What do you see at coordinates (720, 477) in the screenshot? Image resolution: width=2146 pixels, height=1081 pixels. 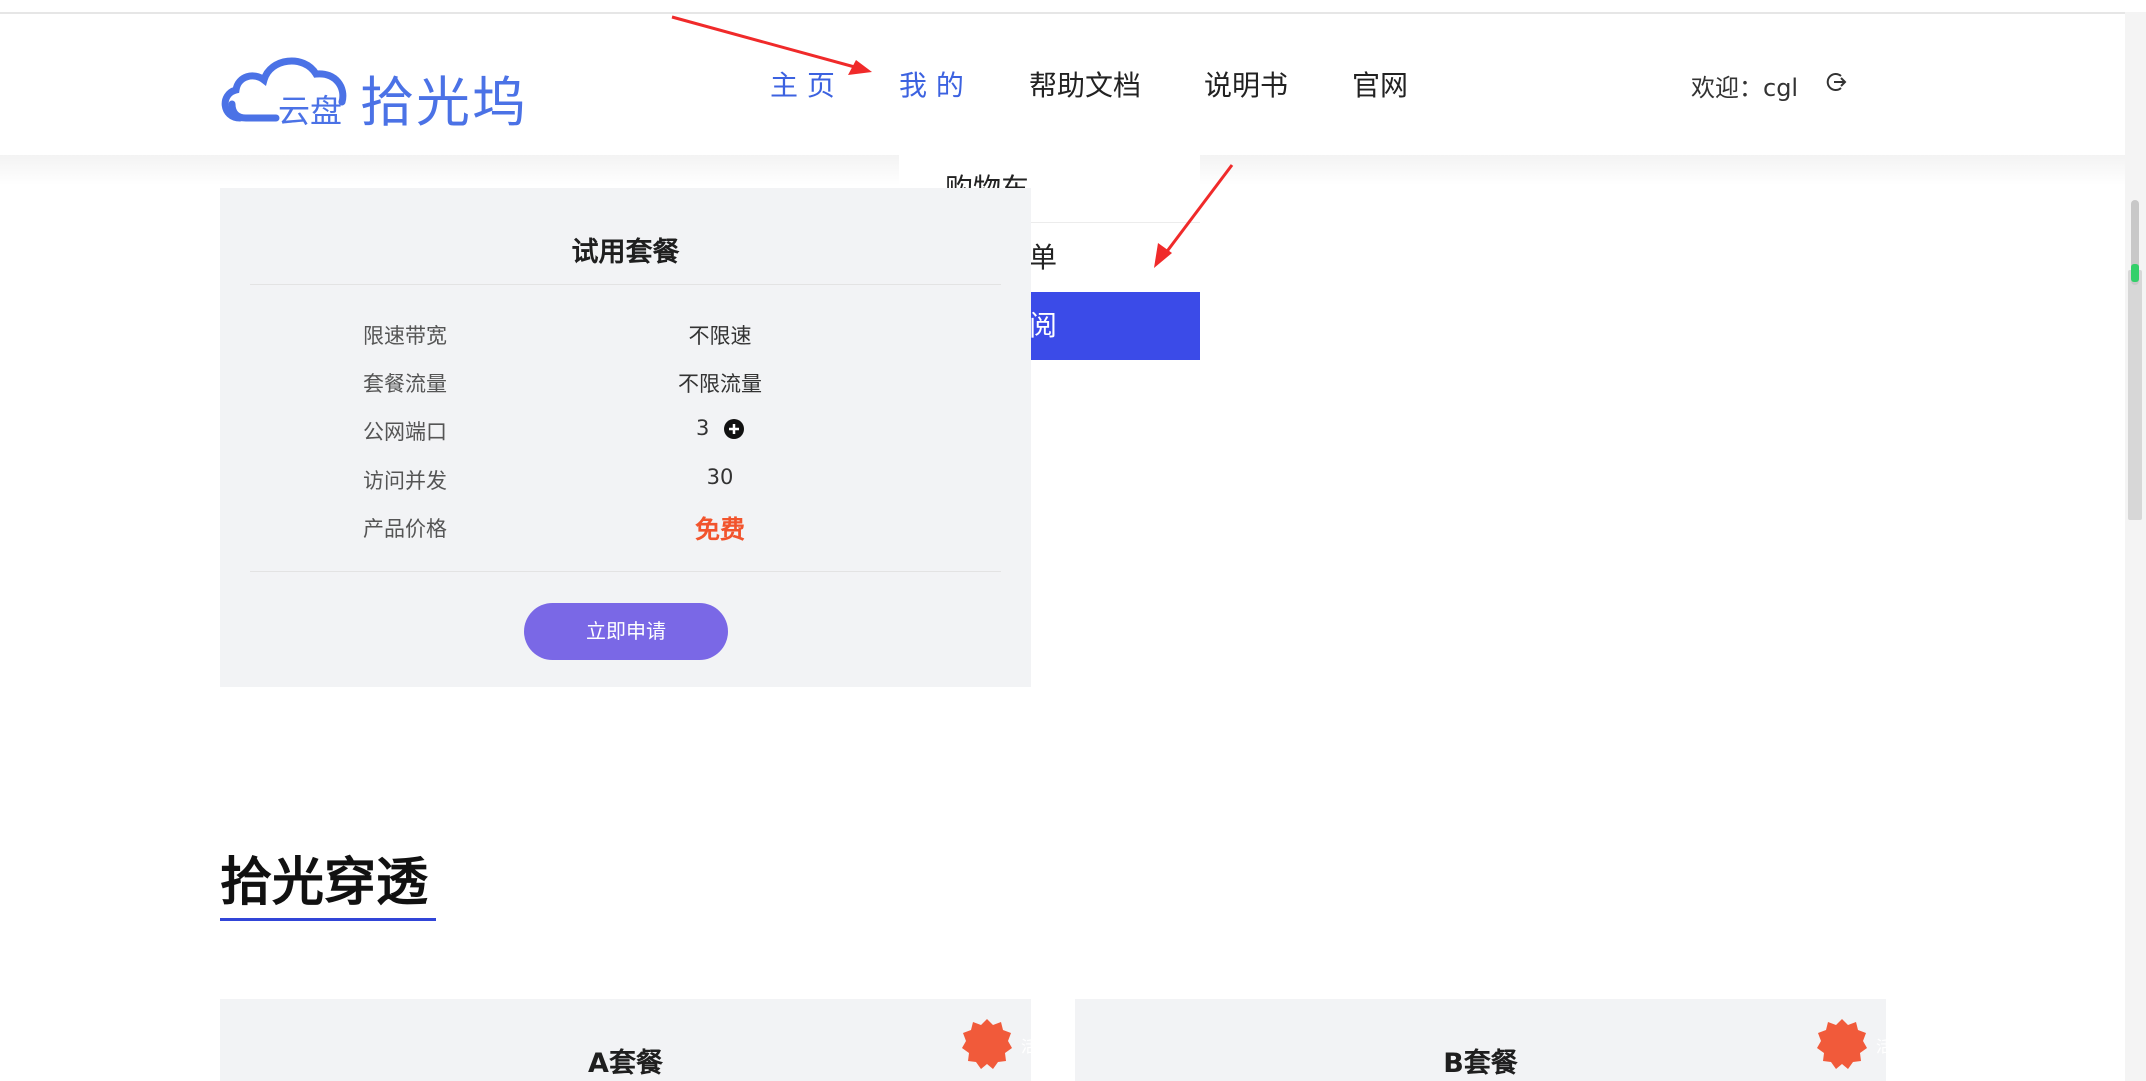 I see `row-value-concurrency: 30` at bounding box center [720, 477].